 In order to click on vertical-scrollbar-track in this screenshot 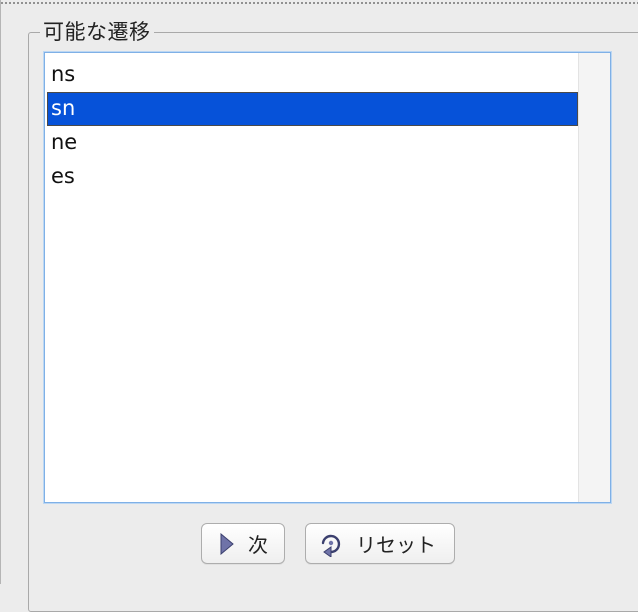, I will do `click(594, 277)`.